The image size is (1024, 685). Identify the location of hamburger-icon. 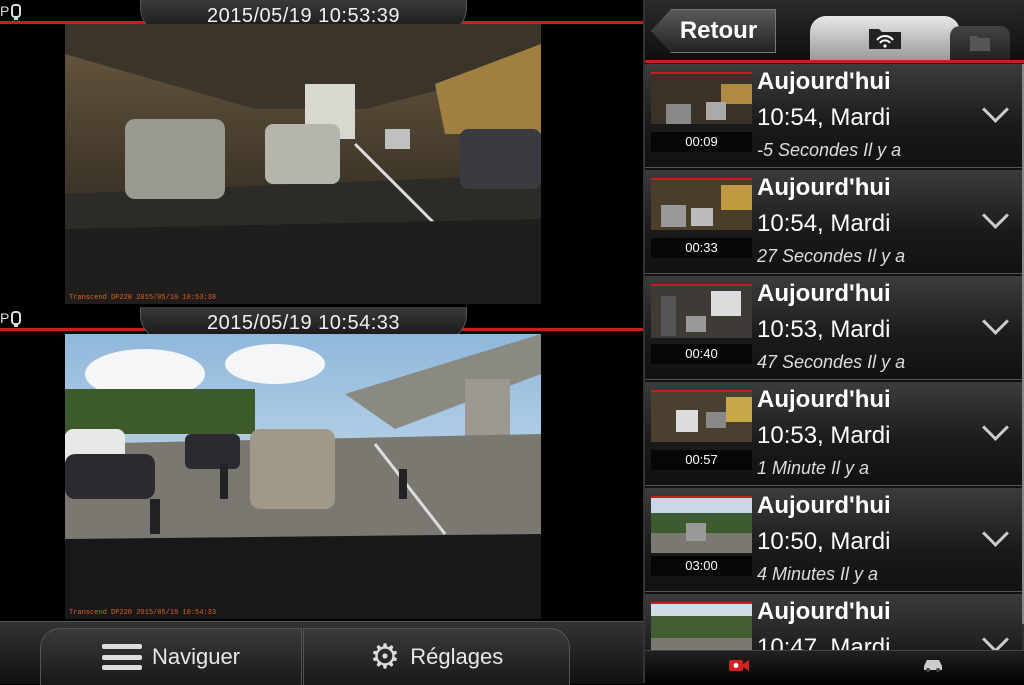
(121, 657).